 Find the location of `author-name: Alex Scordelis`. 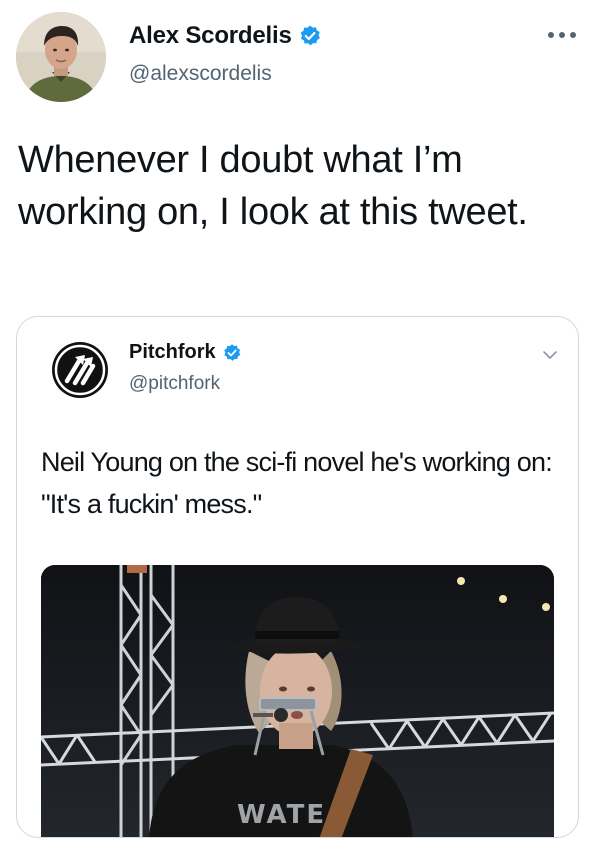

author-name: Alex Scordelis is located at coordinates (210, 36).